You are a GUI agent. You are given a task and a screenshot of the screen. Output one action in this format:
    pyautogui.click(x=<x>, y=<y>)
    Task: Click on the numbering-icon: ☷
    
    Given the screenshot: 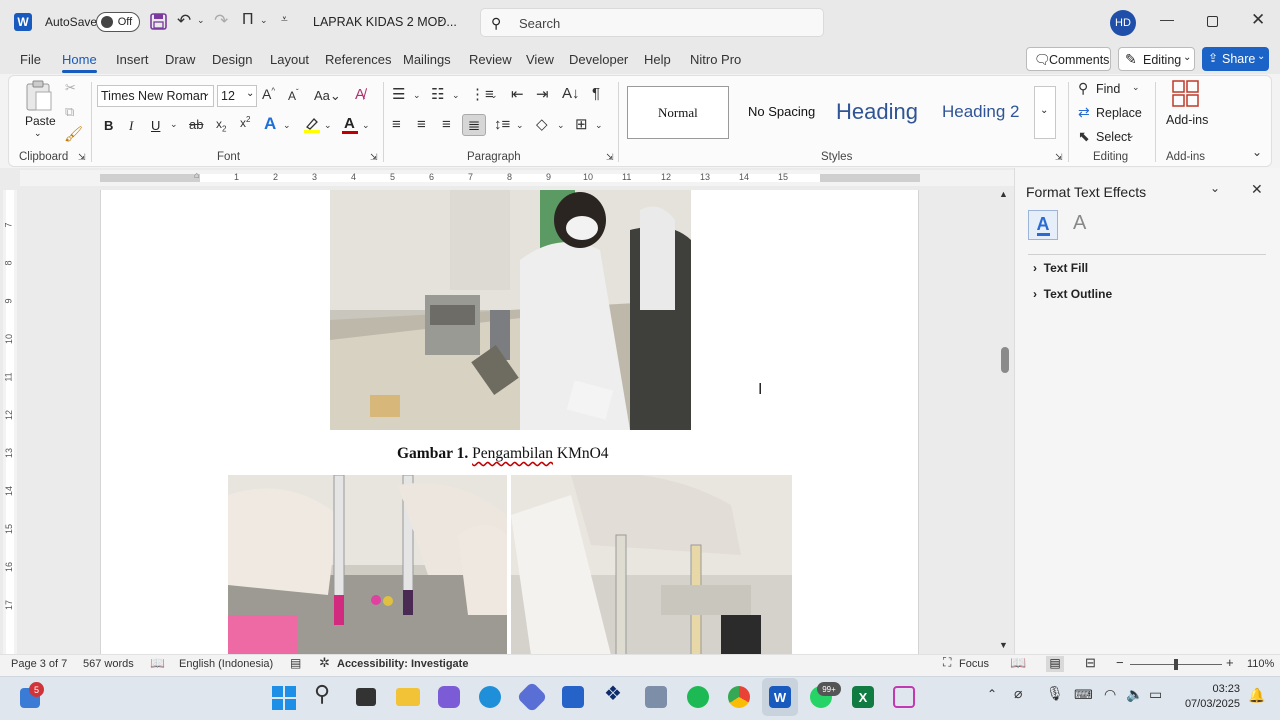 What is the action you would take?
    pyautogui.click(x=437, y=94)
    